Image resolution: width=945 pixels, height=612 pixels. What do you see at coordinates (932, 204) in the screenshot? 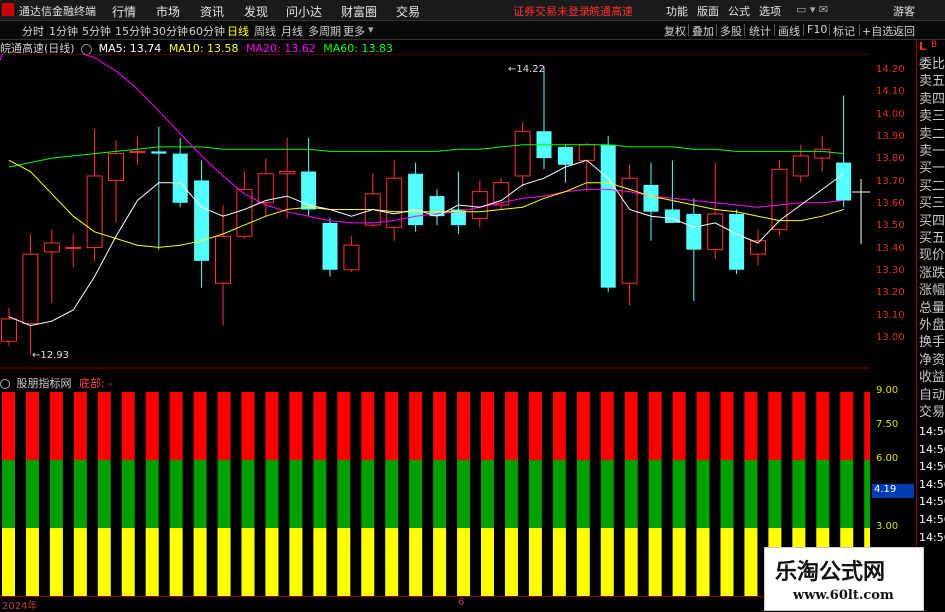
I see `quote-field-label: 买三` at bounding box center [932, 204].